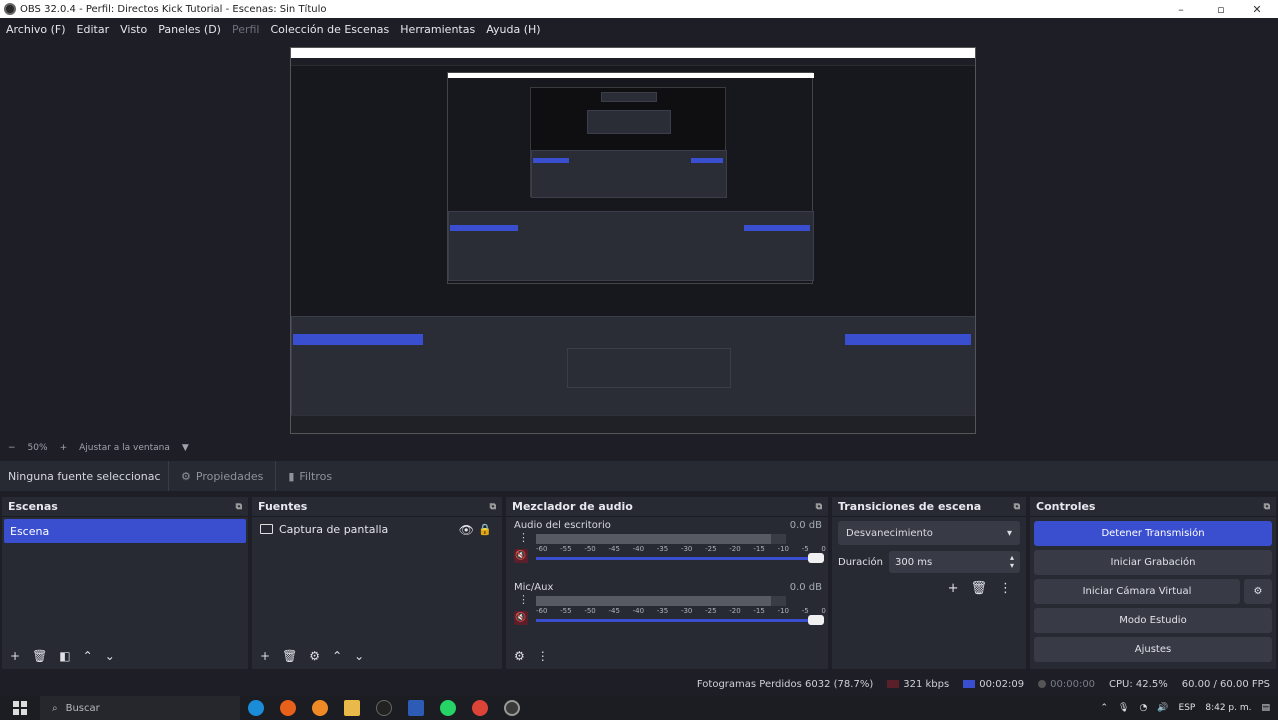  I want to click on file-explorer-icon, so click(352, 708).